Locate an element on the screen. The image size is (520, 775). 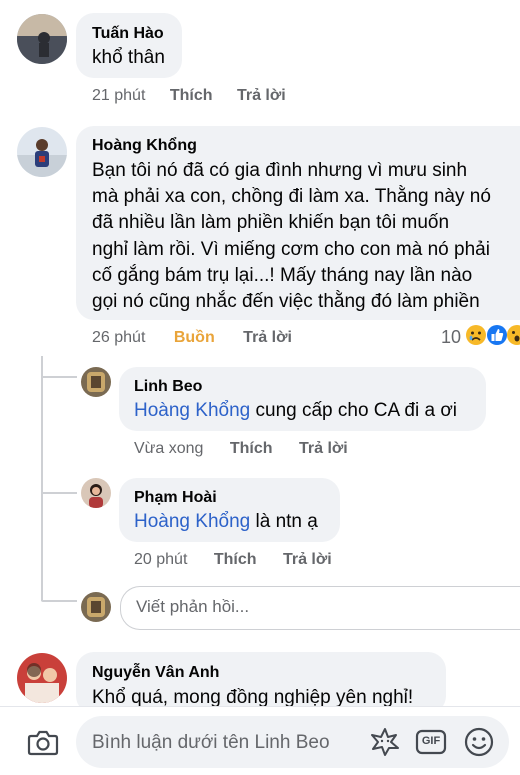
camera-icon is located at coordinates (43, 742).